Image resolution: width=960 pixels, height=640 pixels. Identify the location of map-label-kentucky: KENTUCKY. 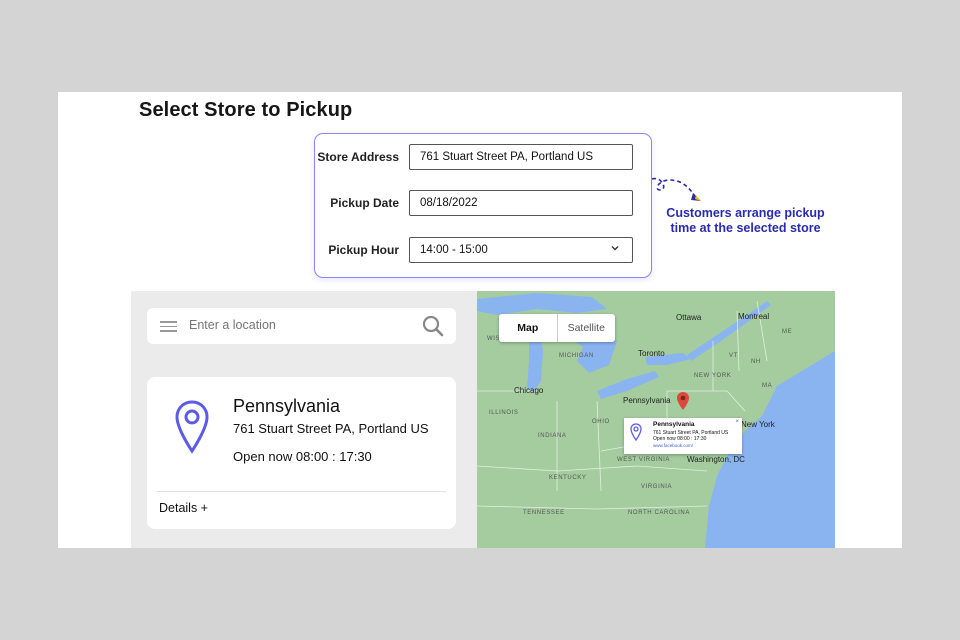
(568, 478).